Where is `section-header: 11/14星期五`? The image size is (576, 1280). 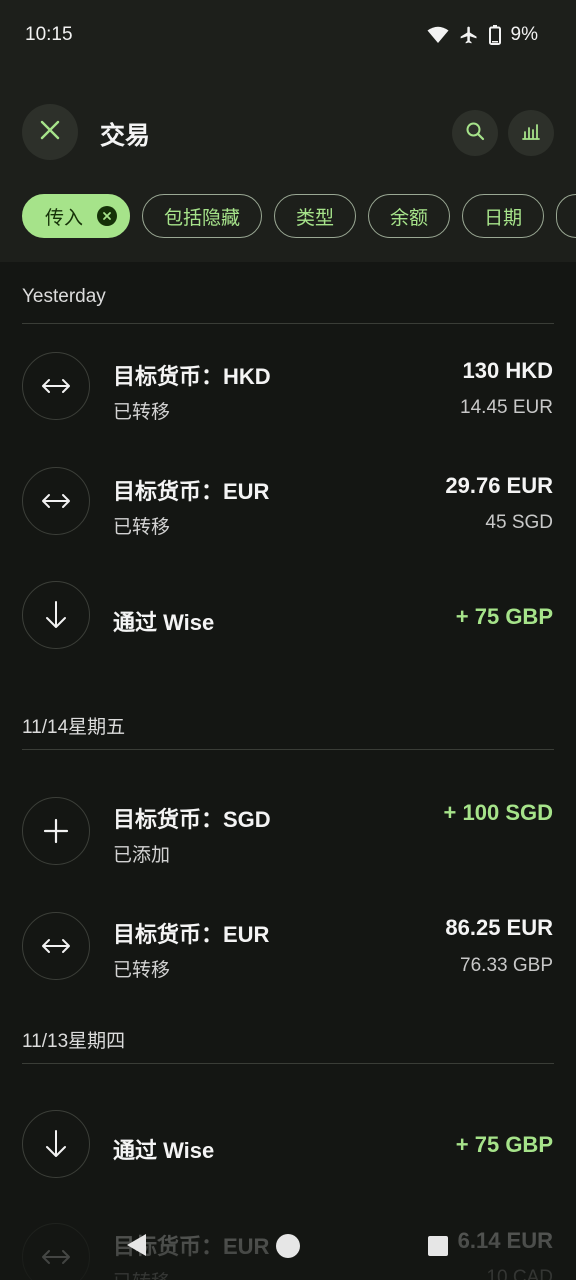
section-header: 11/14星期五 is located at coordinates (288, 719).